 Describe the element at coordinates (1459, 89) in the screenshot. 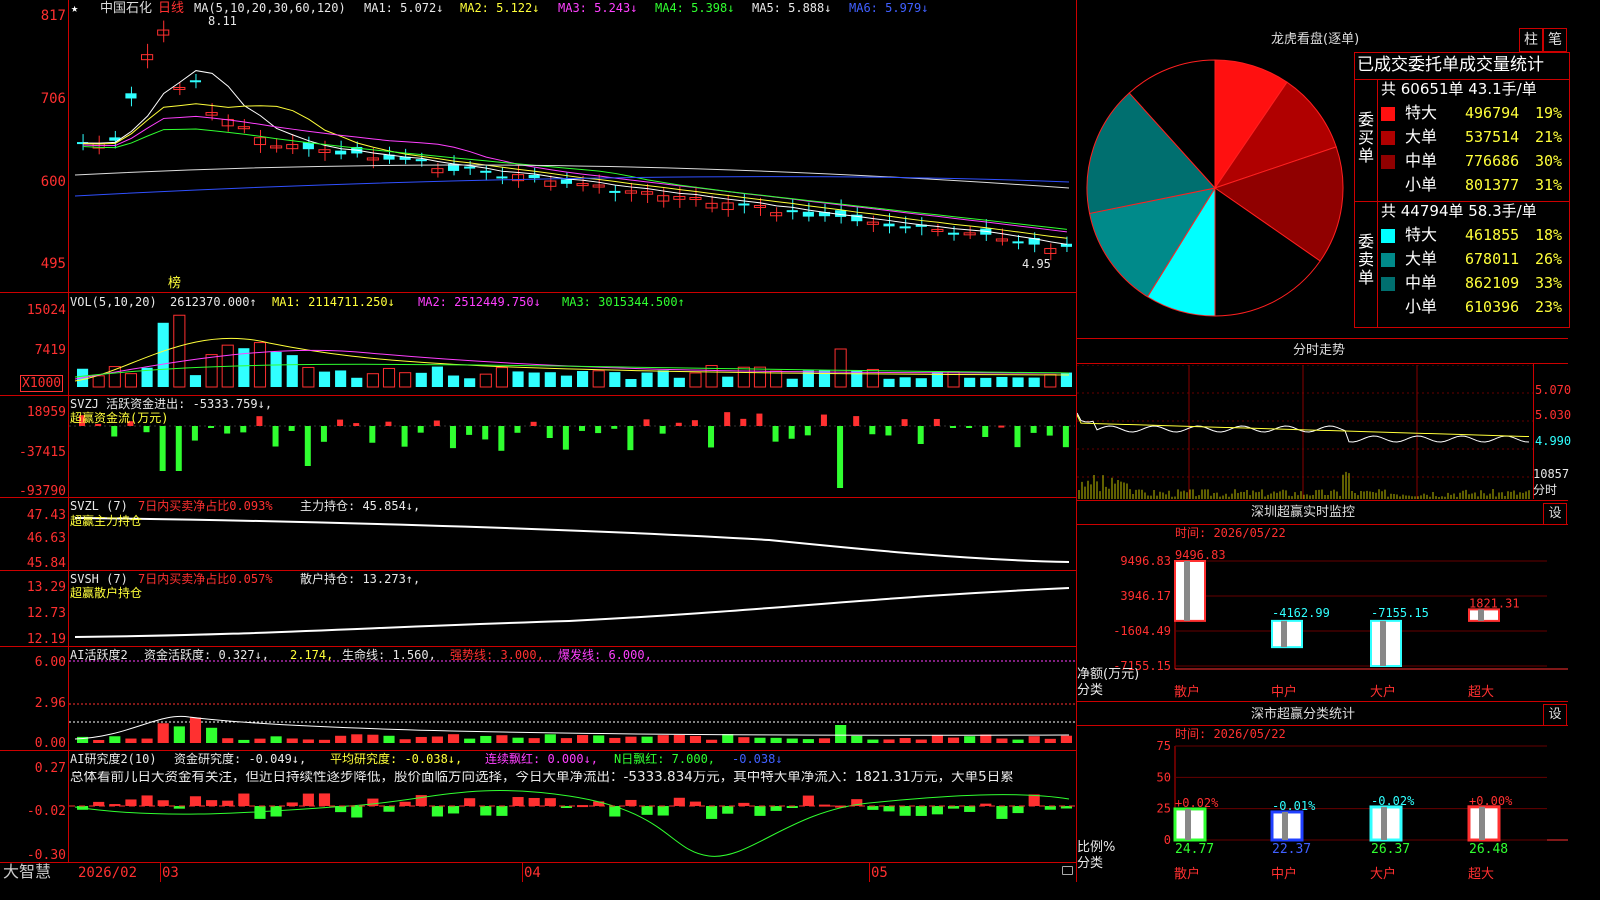

I see `buy-total: 共 60651单 43.1手/单` at that location.